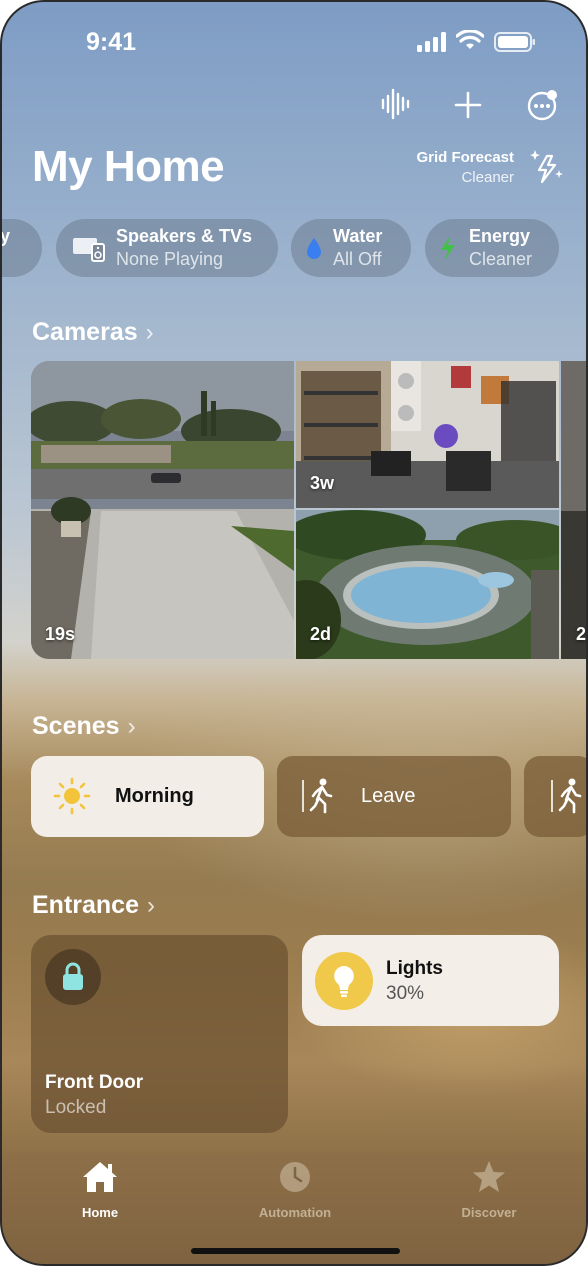 This screenshot has width=588, height=1266. I want to click on front-door-state: Locked, so click(76, 1107).